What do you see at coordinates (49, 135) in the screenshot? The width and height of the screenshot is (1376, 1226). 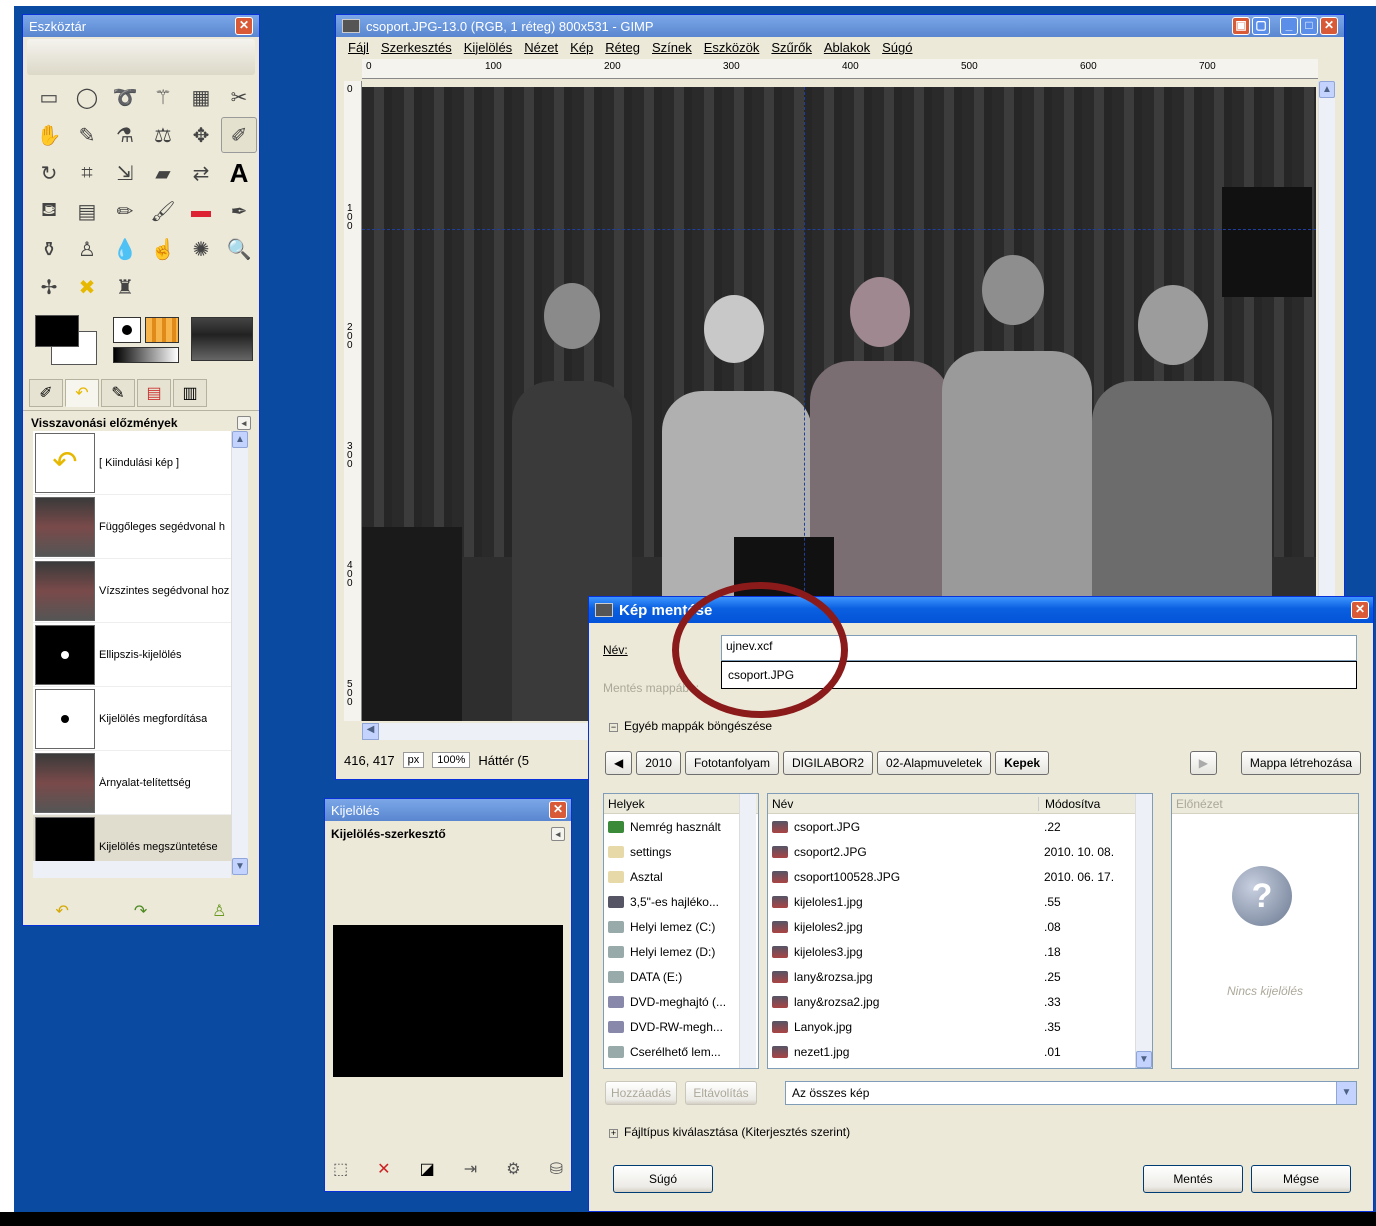 I see `foreground-select-tool-icon: ✋` at bounding box center [49, 135].